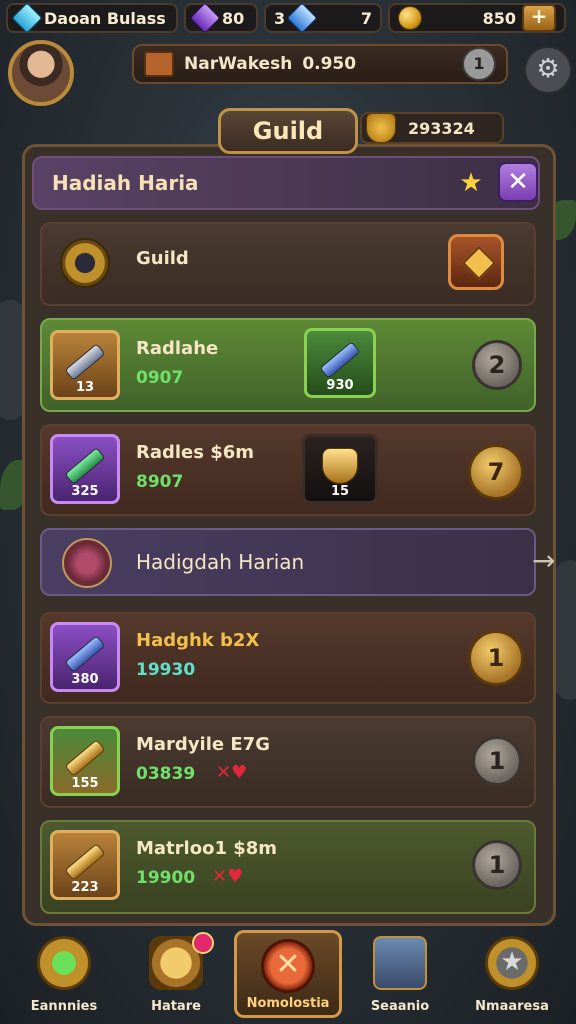 Image resolution: width=576 pixels, height=1024 pixels. What do you see at coordinates (323, 18) in the screenshot?
I see `blue-gem-resource: 3 7` at bounding box center [323, 18].